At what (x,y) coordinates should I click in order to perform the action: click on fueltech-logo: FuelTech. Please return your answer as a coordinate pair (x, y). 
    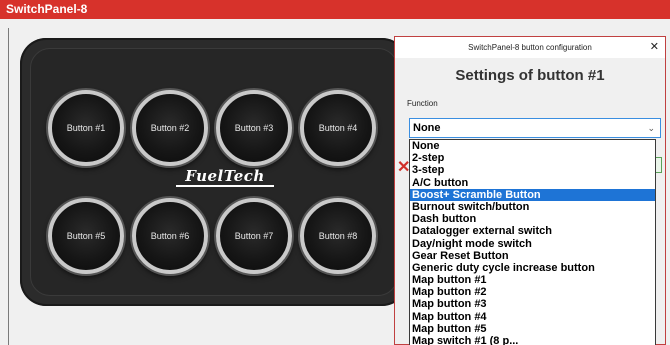
    Looking at the image, I should click on (225, 176).